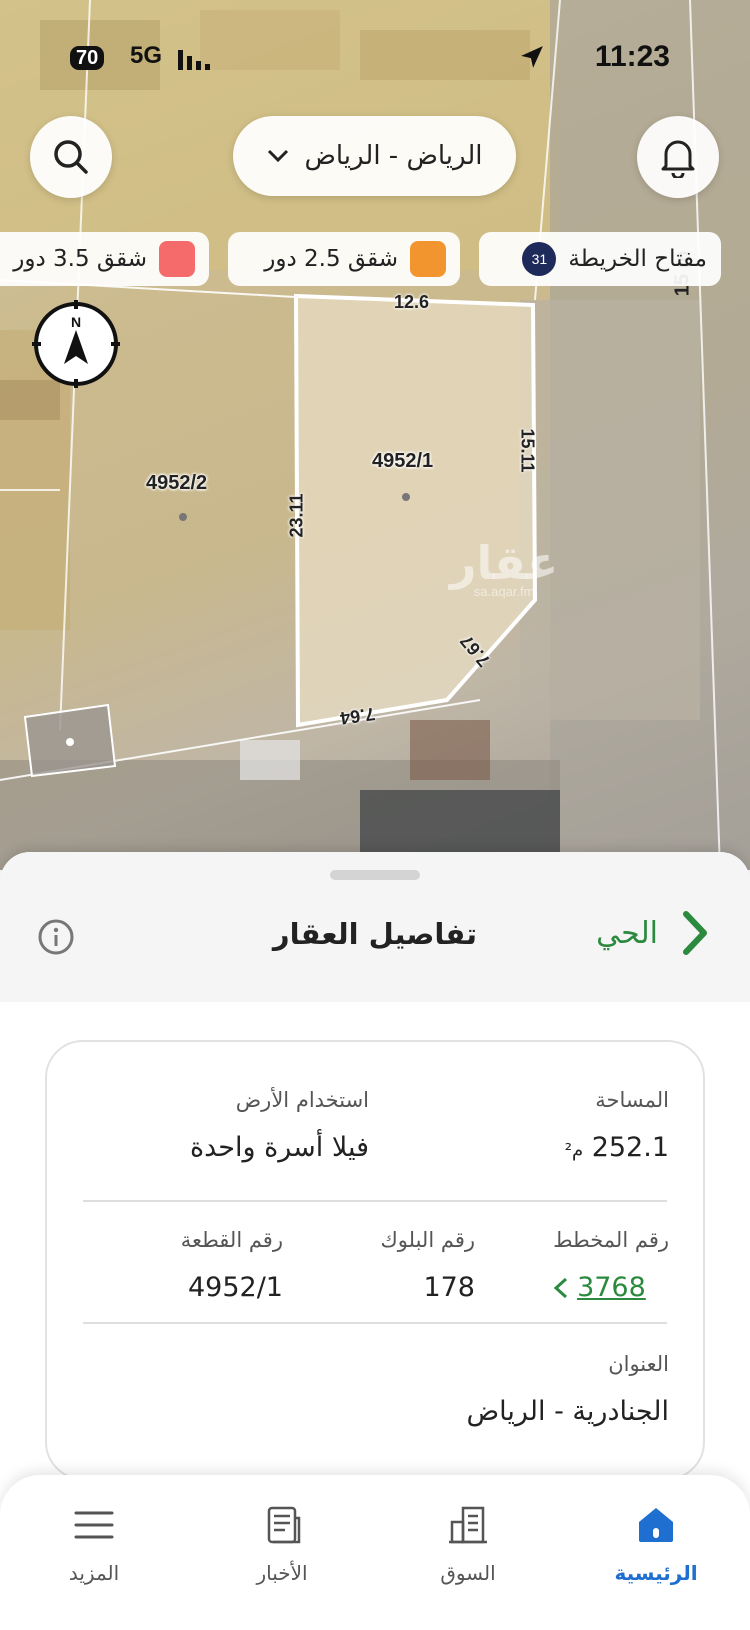  Describe the element at coordinates (468, 1525) in the screenshot. I see `building-icon` at that location.